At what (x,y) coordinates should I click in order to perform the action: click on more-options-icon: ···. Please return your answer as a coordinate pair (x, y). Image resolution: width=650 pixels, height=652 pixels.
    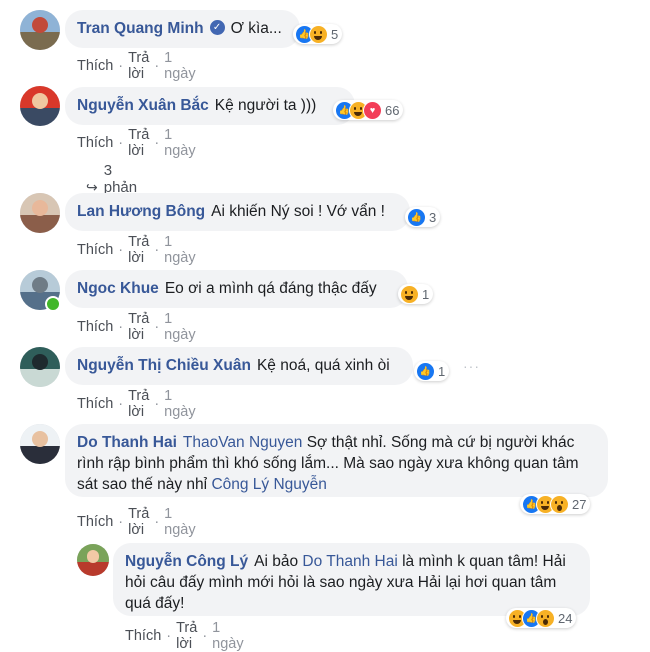
    Looking at the image, I should click on (471, 366).